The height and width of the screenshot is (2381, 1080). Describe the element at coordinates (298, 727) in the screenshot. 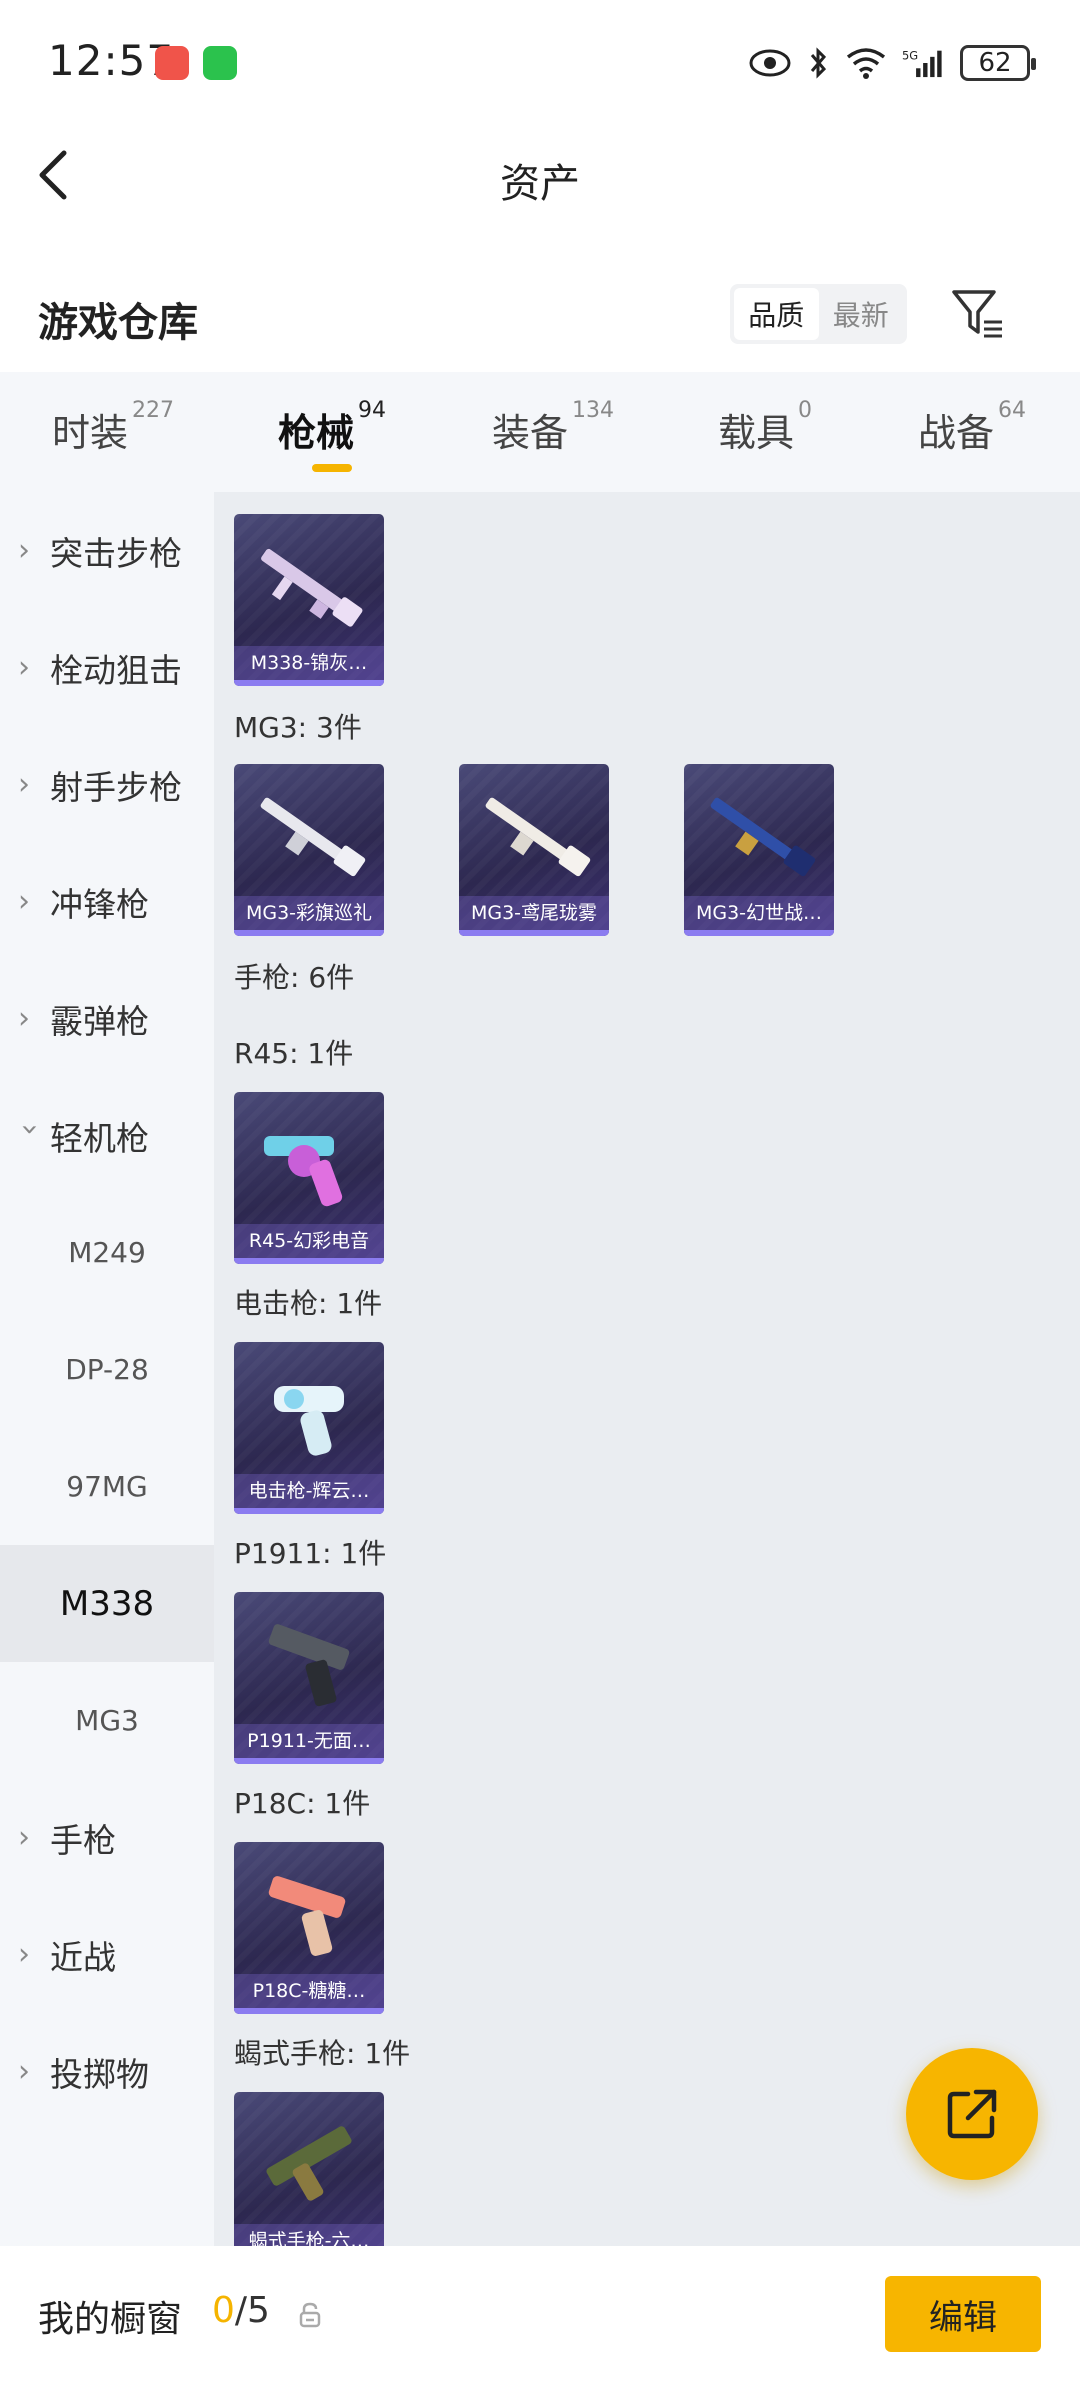

I see `group-label-mg3: MG3: 3件` at that location.